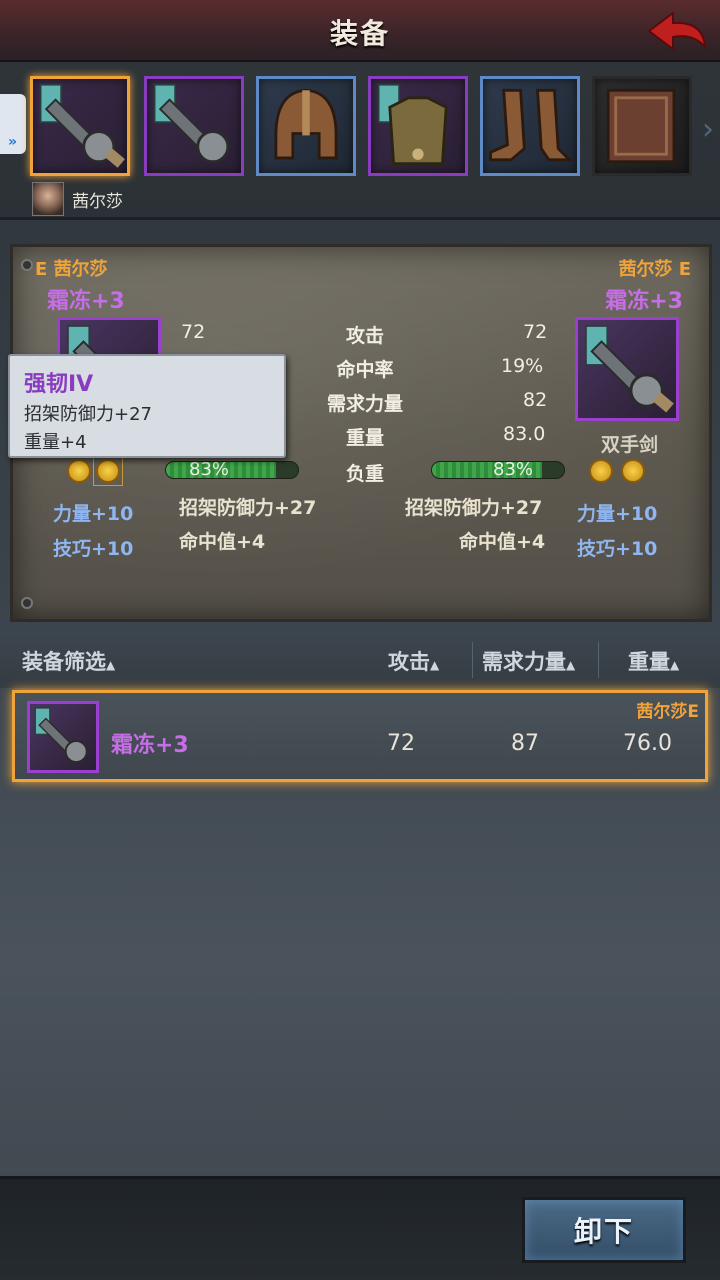 This screenshot has height=1280, width=720. Describe the element at coordinates (93, 514) in the screenshot. I see `left-attr-strength: 力量+10` at that location.